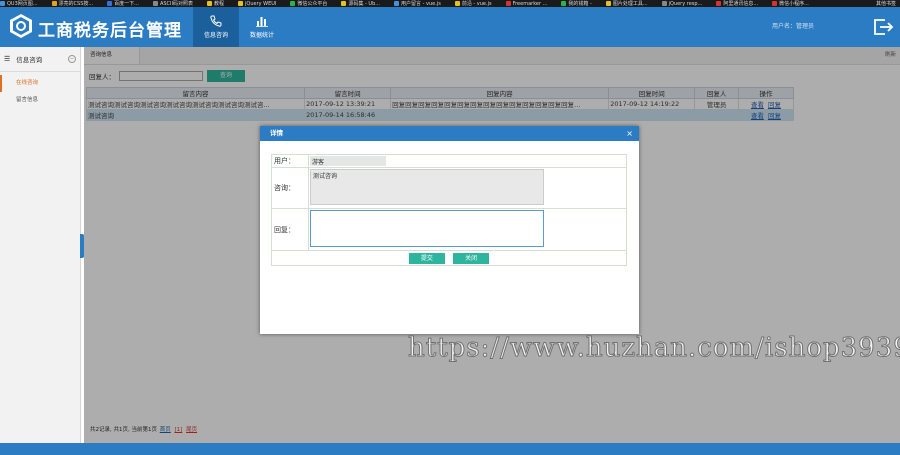  What do you see at coordinates (176, 4) in the screenshot?
I see `bookmark-label: ASCII码对照表` at bounding box center [176, 4].